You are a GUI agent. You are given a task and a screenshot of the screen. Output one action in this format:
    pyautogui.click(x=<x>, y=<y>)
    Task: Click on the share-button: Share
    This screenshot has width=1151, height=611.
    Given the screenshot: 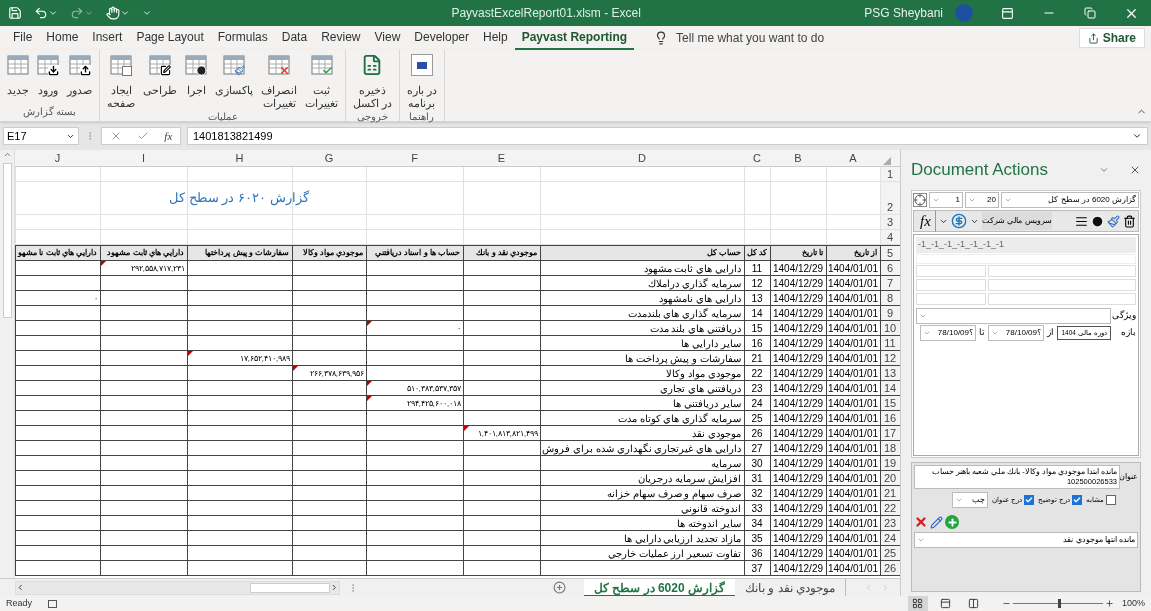 What is the action you would take?
    pyautogui.click(x=1111, y=38)
    